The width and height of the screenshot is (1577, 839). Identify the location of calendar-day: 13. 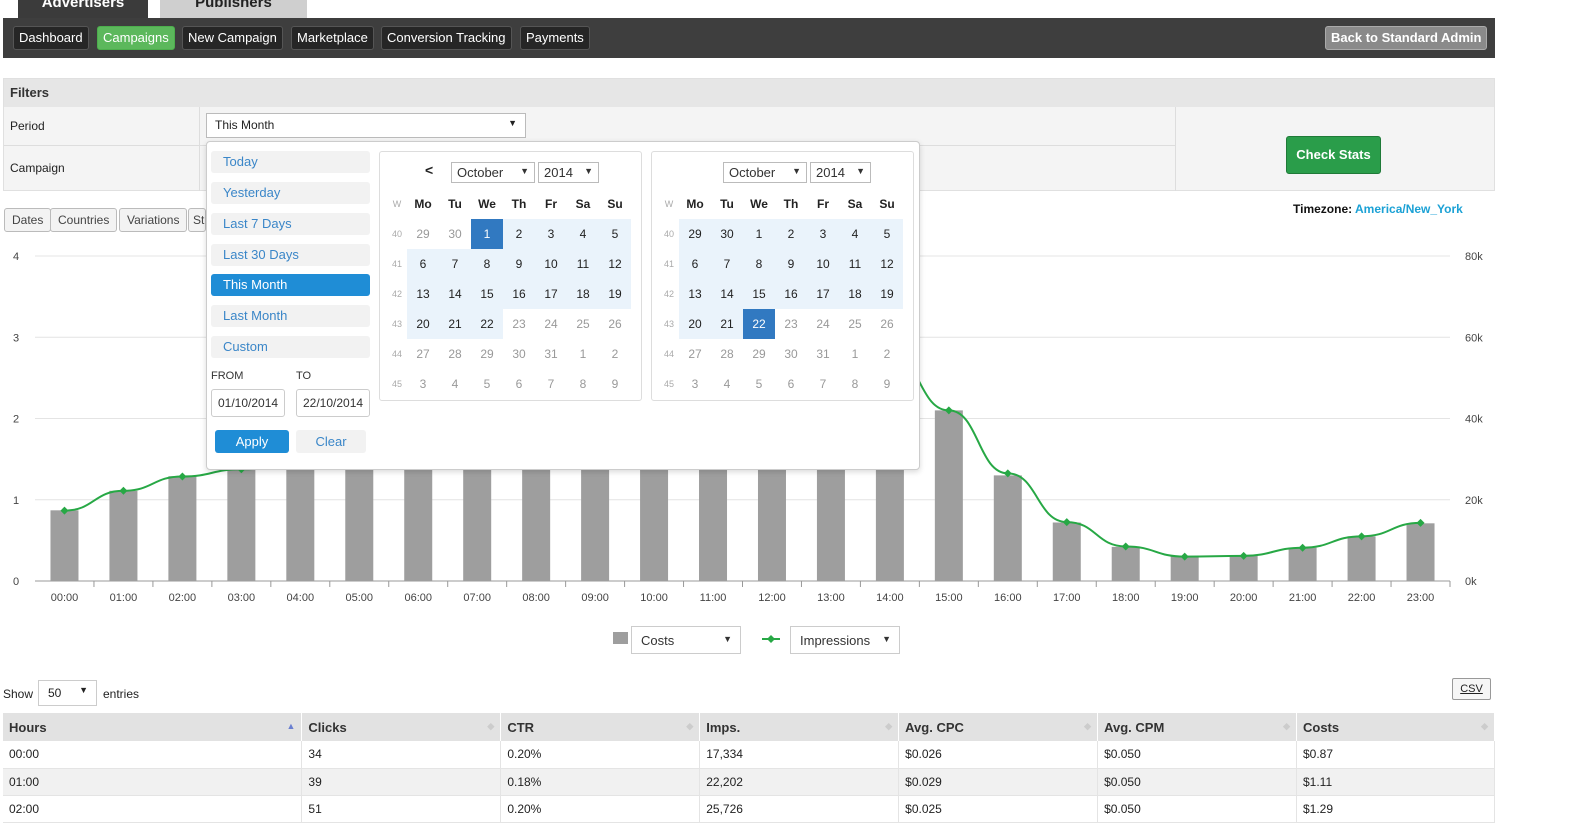
(695, 294).